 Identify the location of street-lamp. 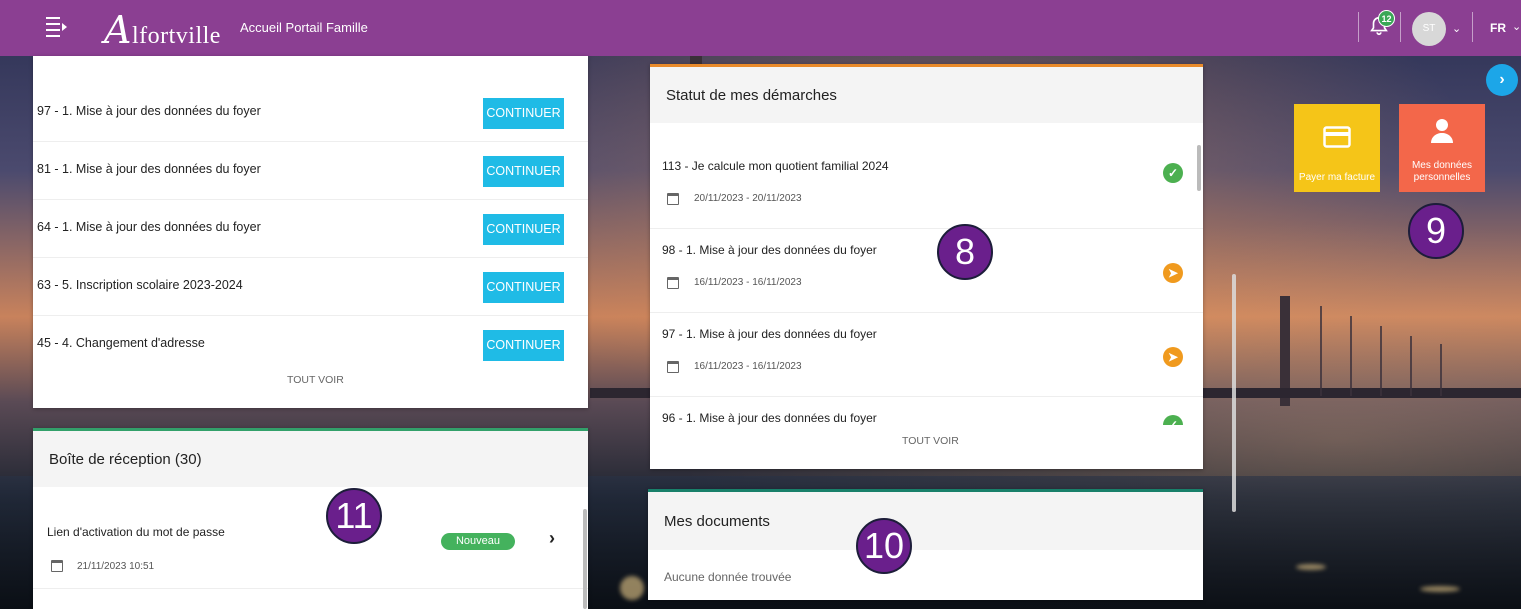
(632, 588).